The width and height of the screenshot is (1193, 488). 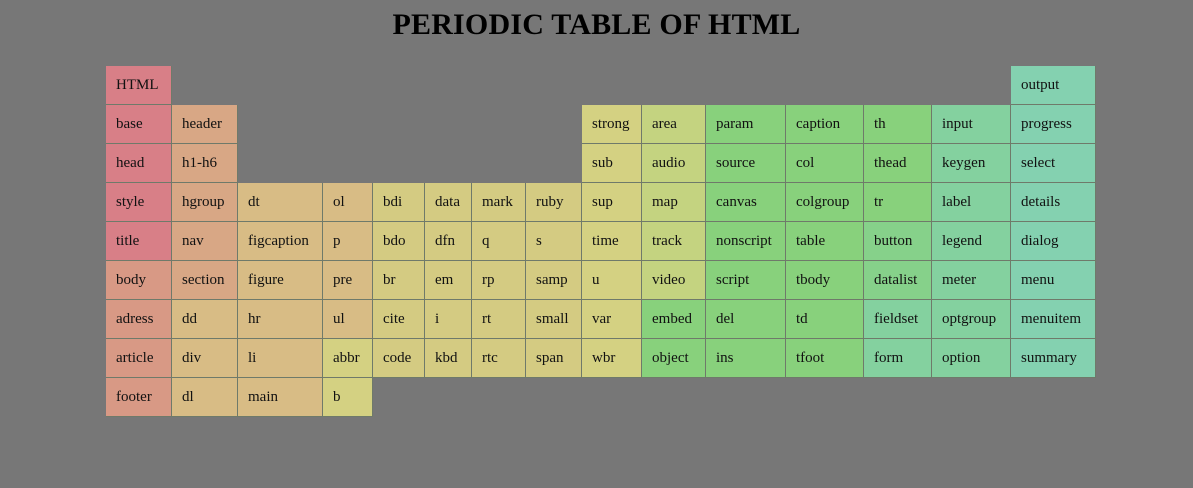 What do you see at coordinates (898, 163) in the screenshot?
I see `element-thead: thead` at bounding box center [898, 163].